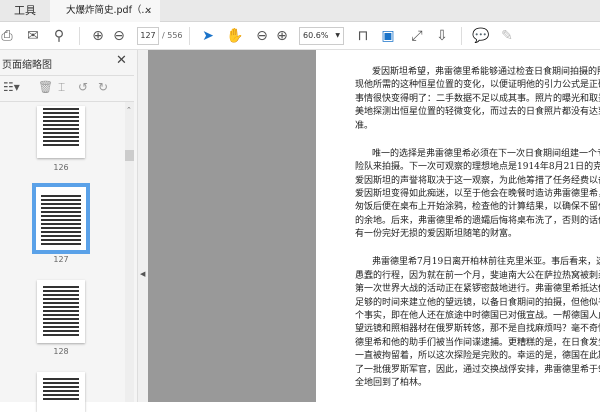 The image size is (600, 412). Describe the element at coordinates (25, 11) in the screenshot. I see `tab-tools: 工具` at that location.